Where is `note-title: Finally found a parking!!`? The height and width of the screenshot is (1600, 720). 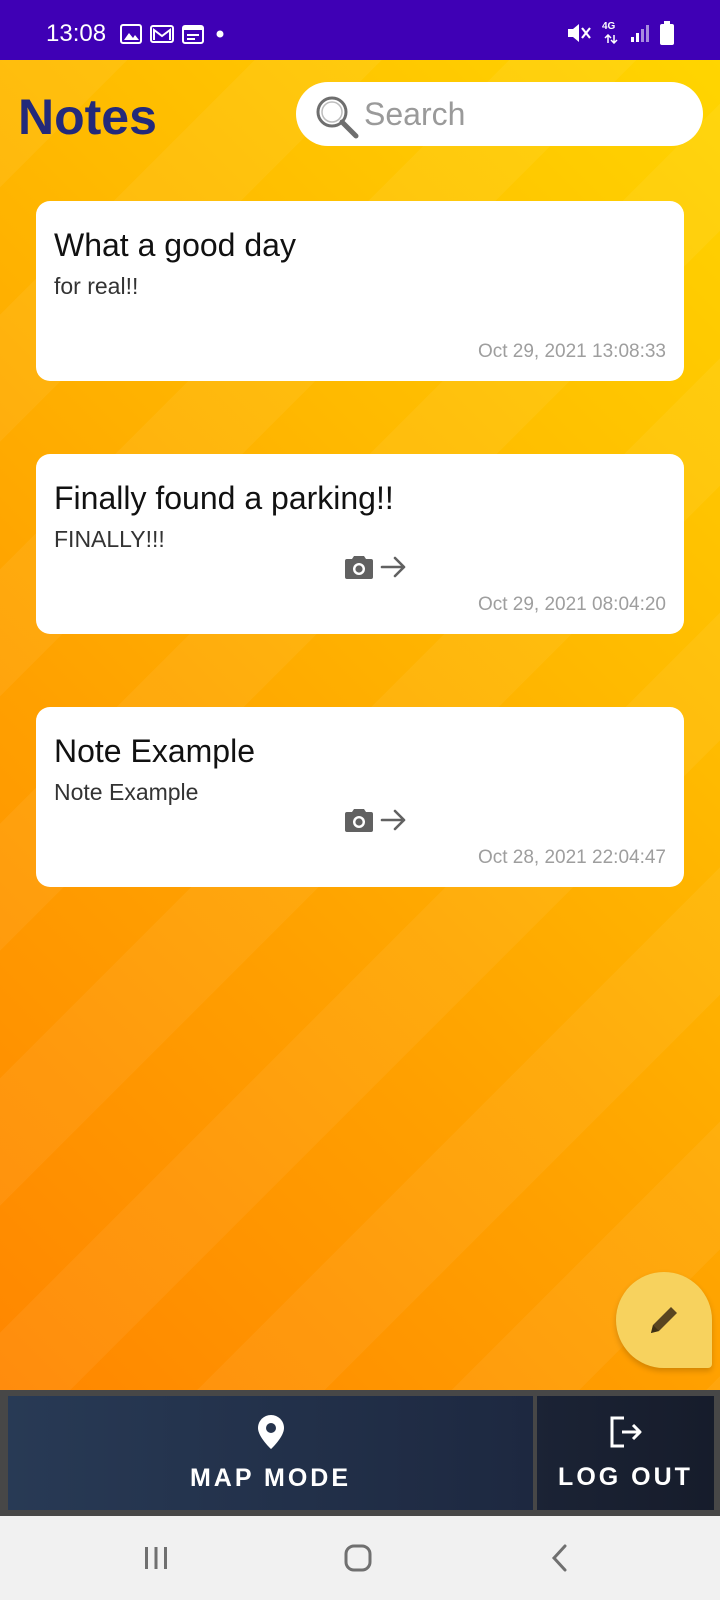
note-title: Finally found a parking!! is located at coordinates (224, 498).